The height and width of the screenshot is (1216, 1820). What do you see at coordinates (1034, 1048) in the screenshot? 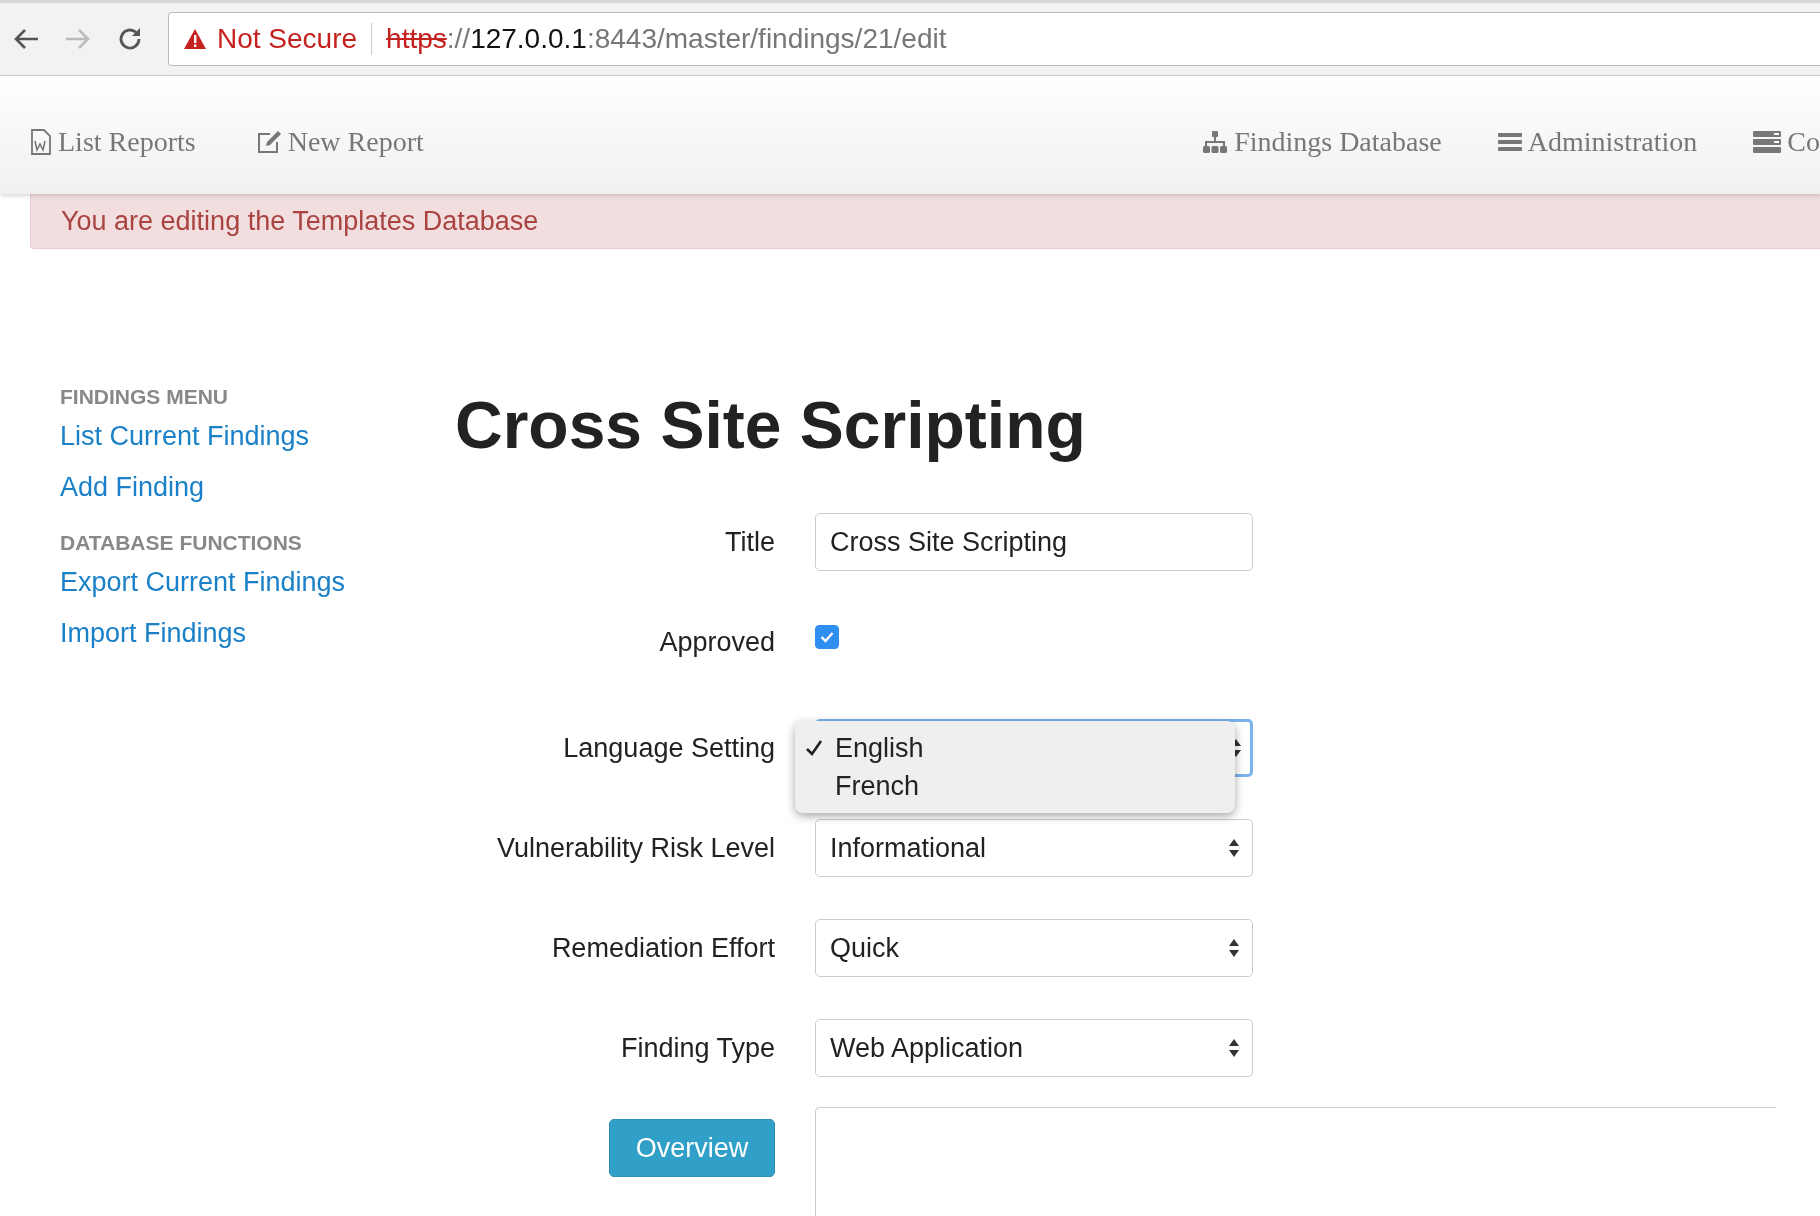
I see `dropdown-select: Web Application` at bounding box center [1034, 1048].